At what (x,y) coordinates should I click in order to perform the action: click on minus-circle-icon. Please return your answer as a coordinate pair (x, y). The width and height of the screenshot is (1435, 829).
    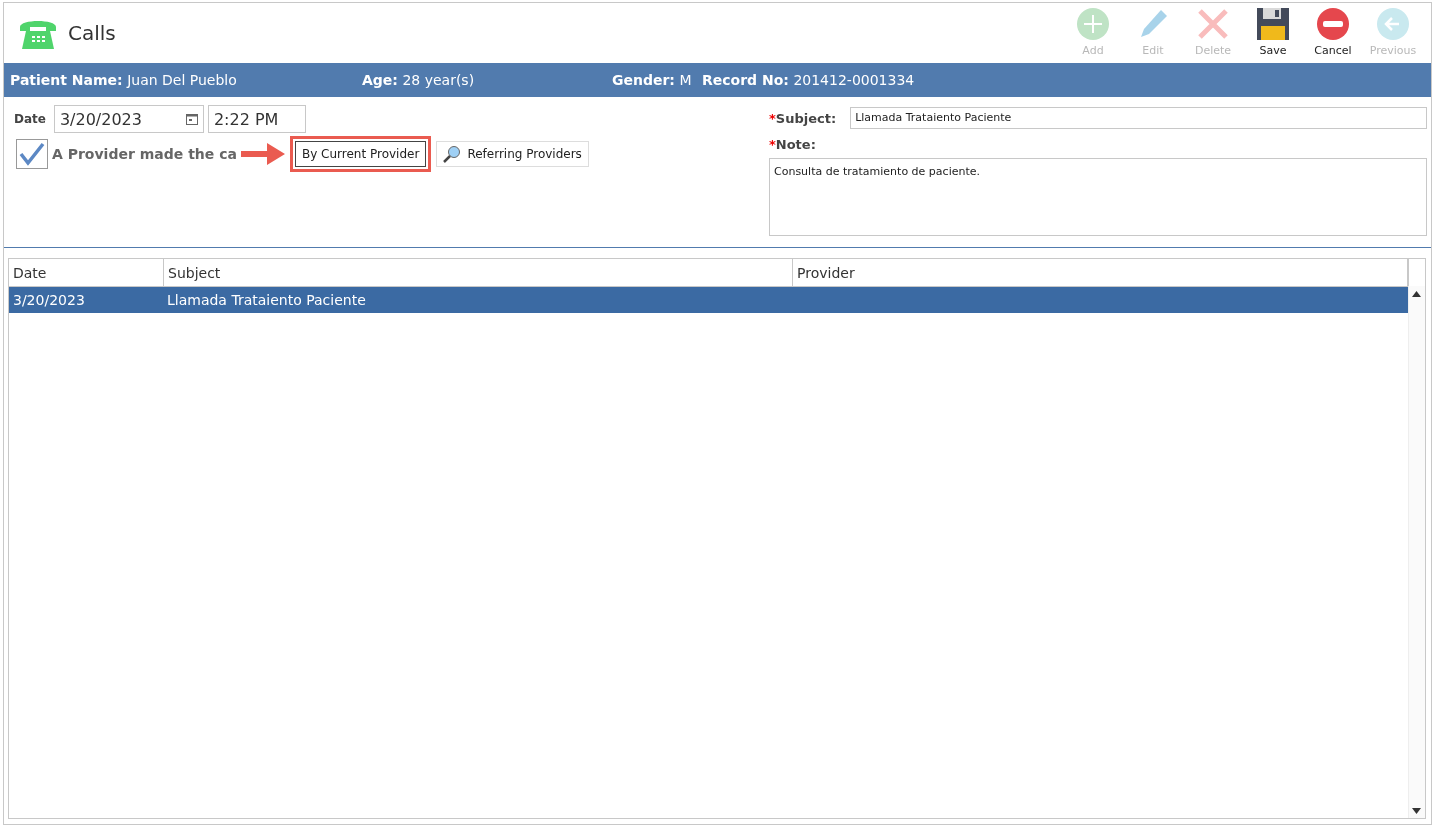
    Looking at the image, I should click on (1333, 24).